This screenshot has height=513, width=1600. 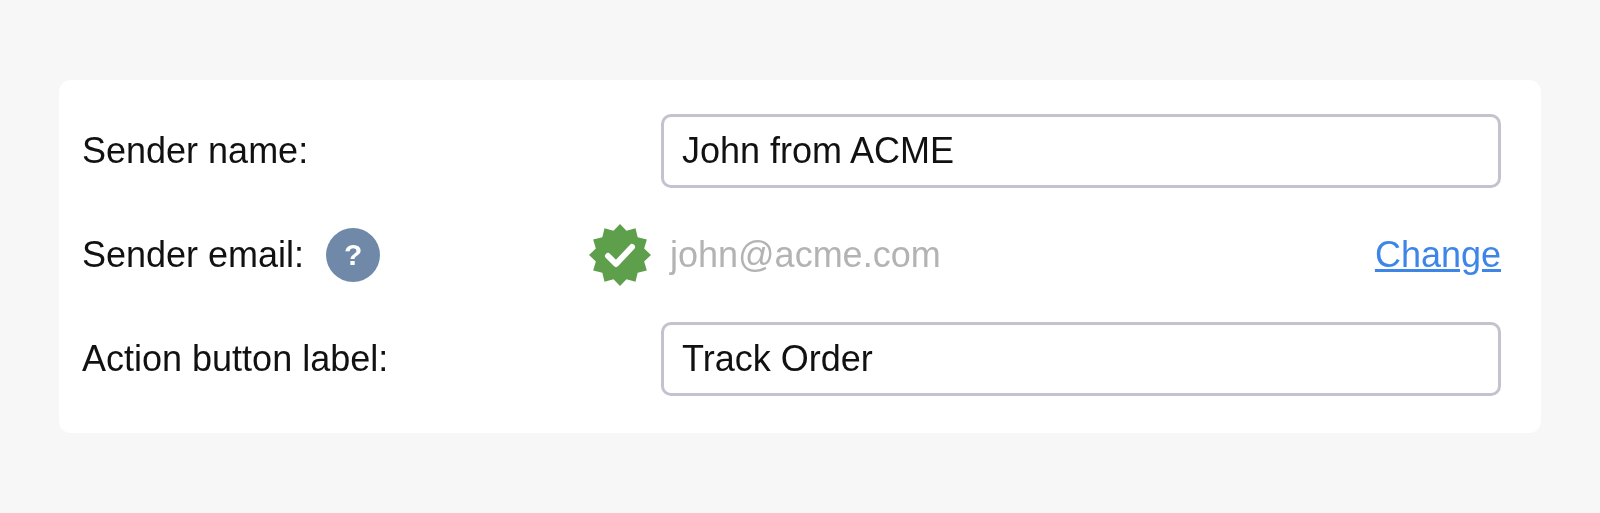 What do you see at coordinates (193, 255) in the screenshot?
I see `field-label: Sender email:` at bounding box center [193, 255].